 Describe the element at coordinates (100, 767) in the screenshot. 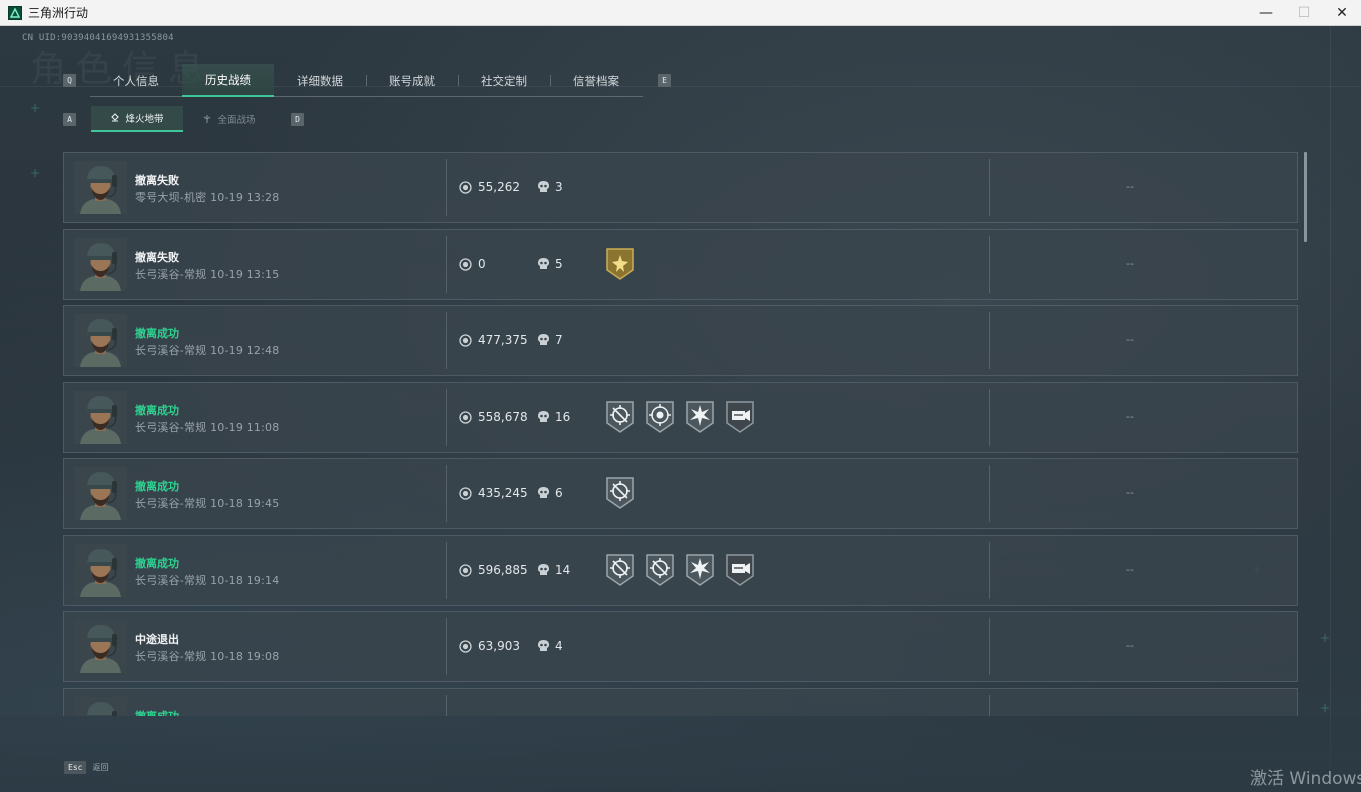

I see `back-label: 返回` at that location.